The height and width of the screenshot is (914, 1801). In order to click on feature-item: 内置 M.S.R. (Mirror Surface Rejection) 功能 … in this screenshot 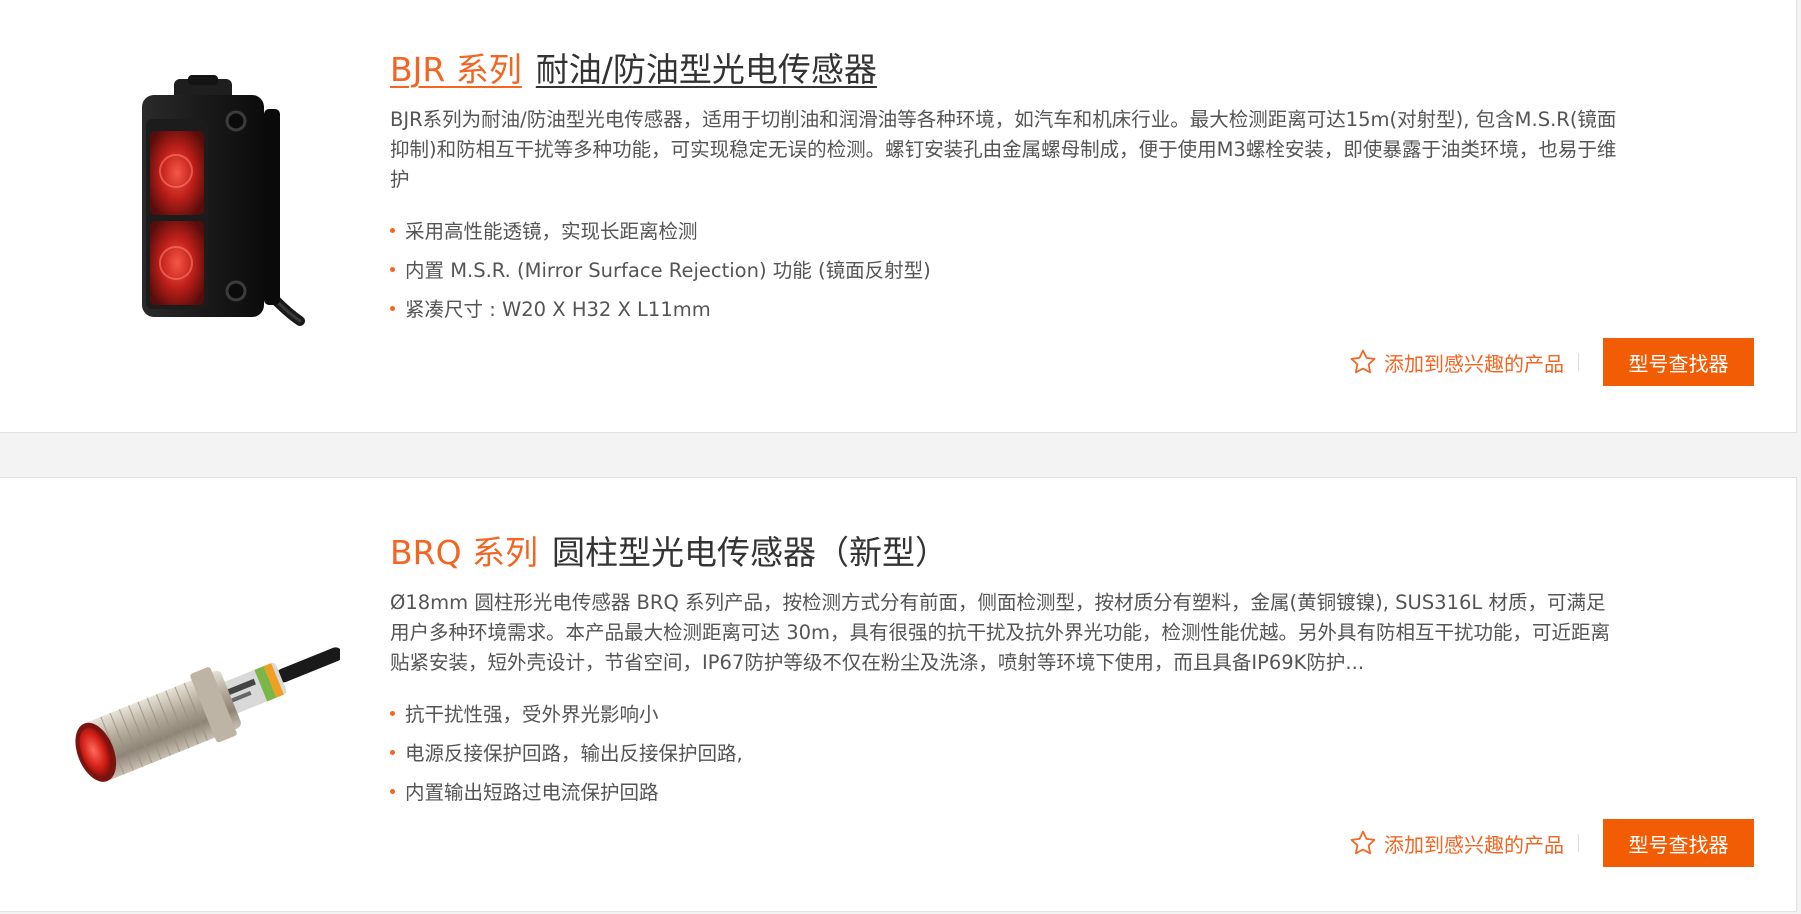, I will do `click(1005, 270)`.